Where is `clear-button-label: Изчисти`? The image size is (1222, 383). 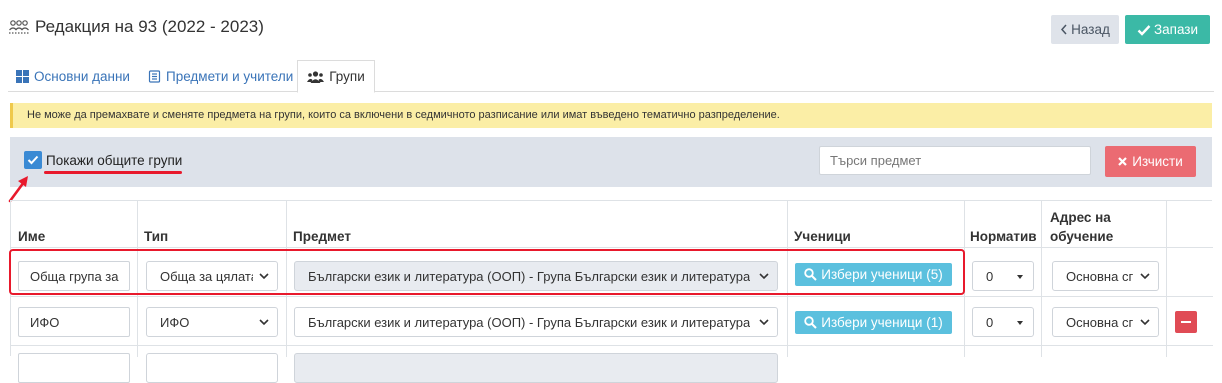 clear-button-label: Изчисти is located at coordinates (1157, 161).